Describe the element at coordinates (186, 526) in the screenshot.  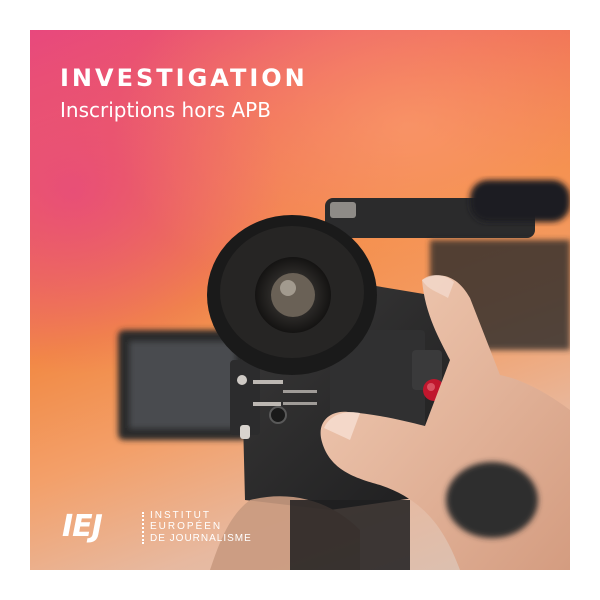
I see `logo-line-2: EUROPÉEN` at that location.